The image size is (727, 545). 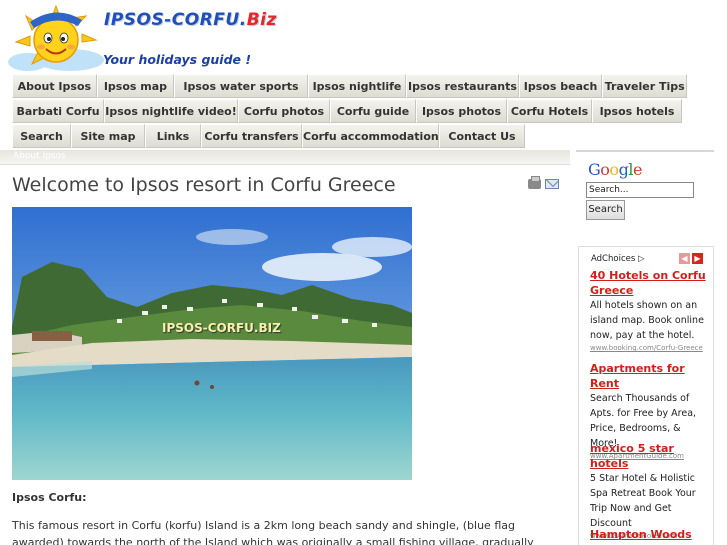 I want to click on ad-choices-text: AdChoices, so click(x=613, y=259).